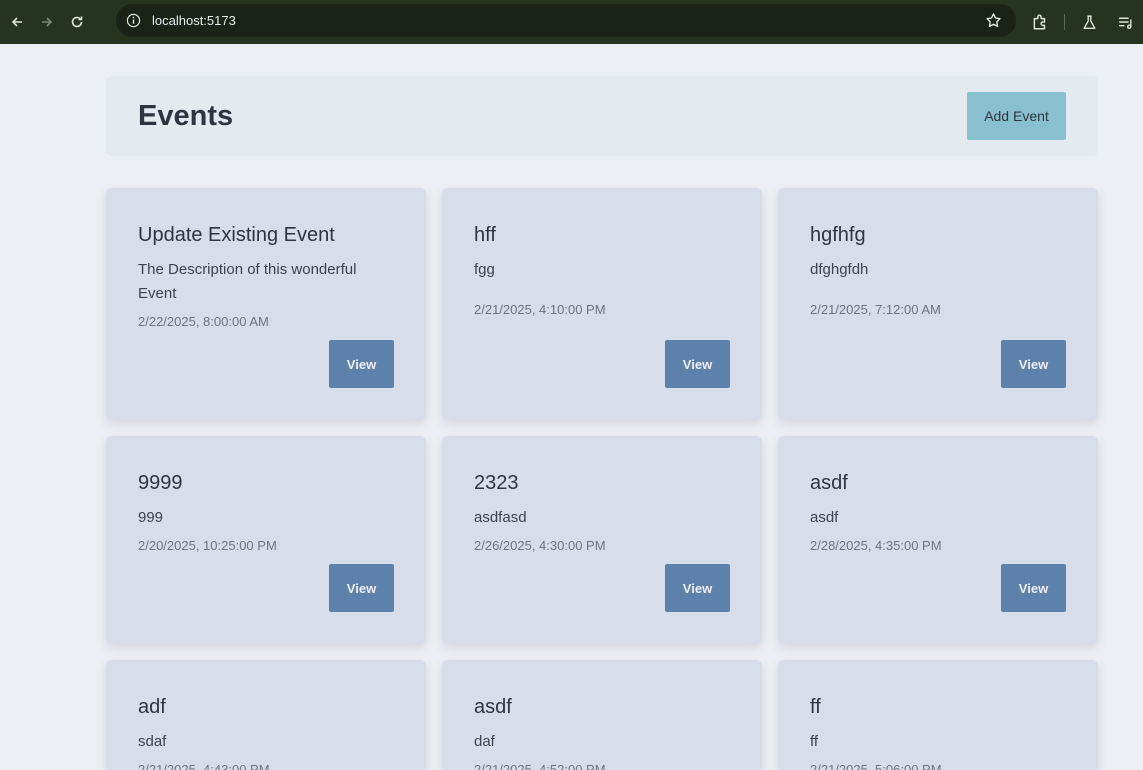 This screenshot has height=770, width=1143. I want to click on event-date: 2/21/2025, 5:06:00 PM, so click(876, 766).